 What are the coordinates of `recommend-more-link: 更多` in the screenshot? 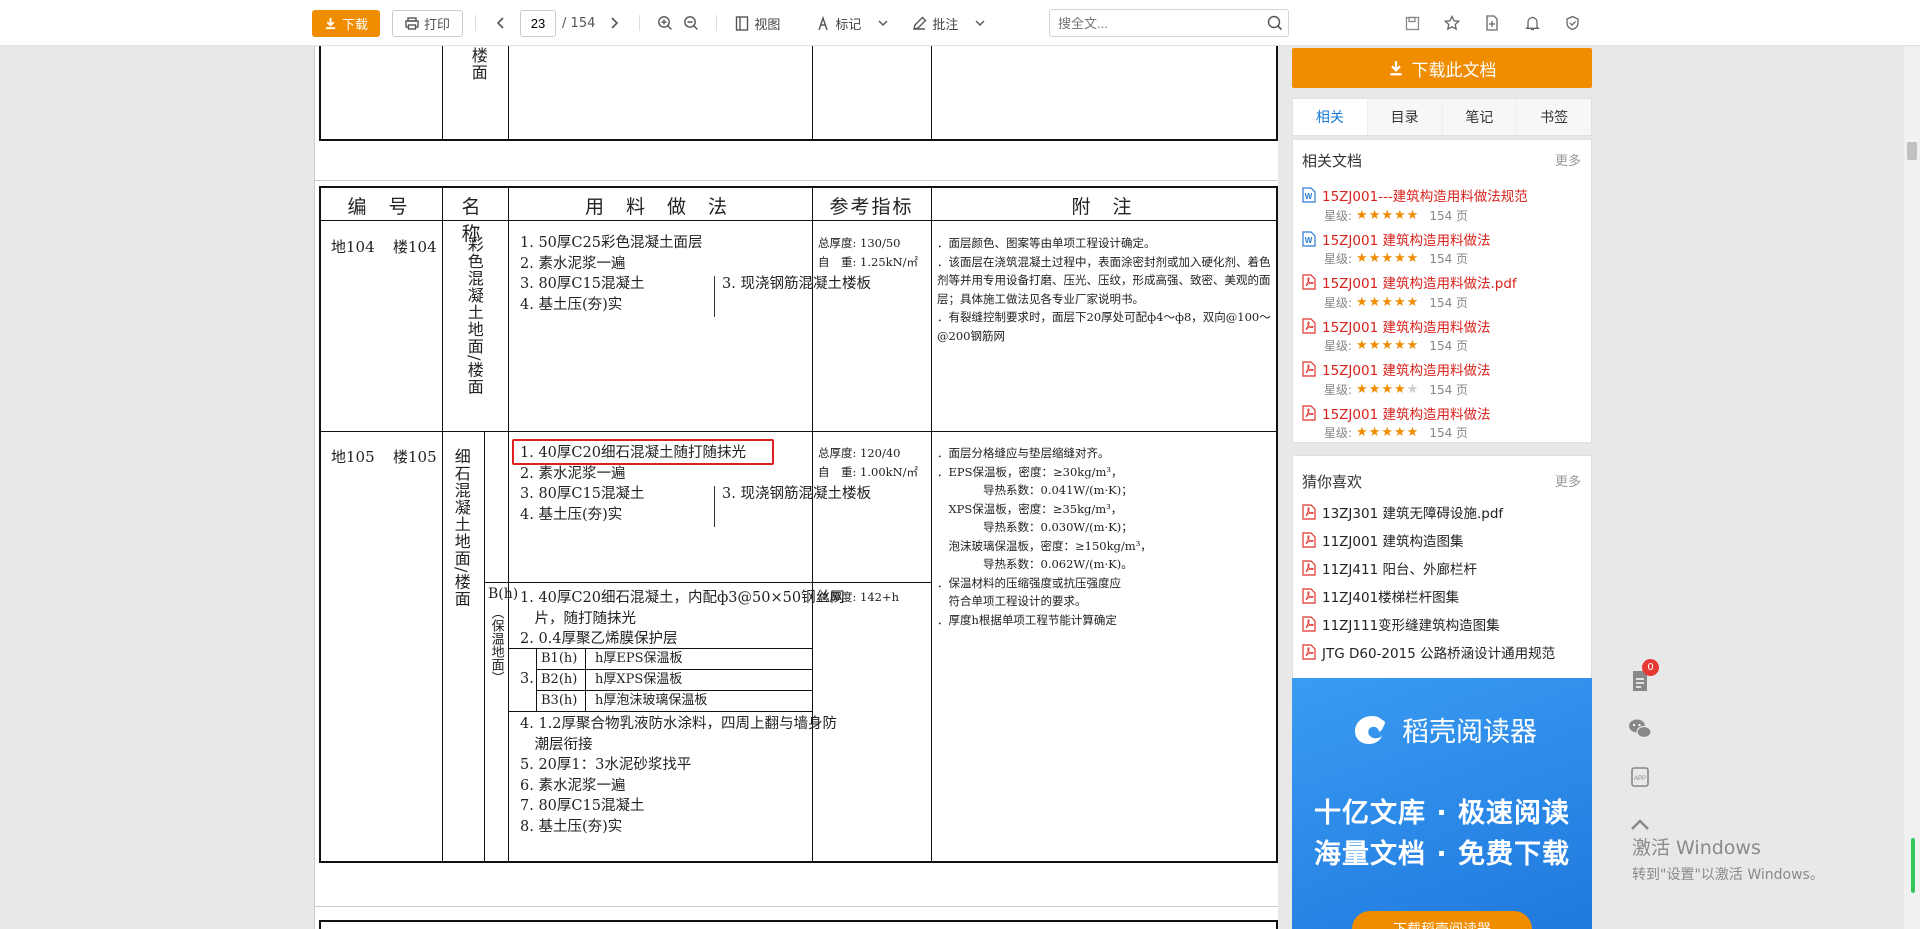 It's located at (1568, 481).